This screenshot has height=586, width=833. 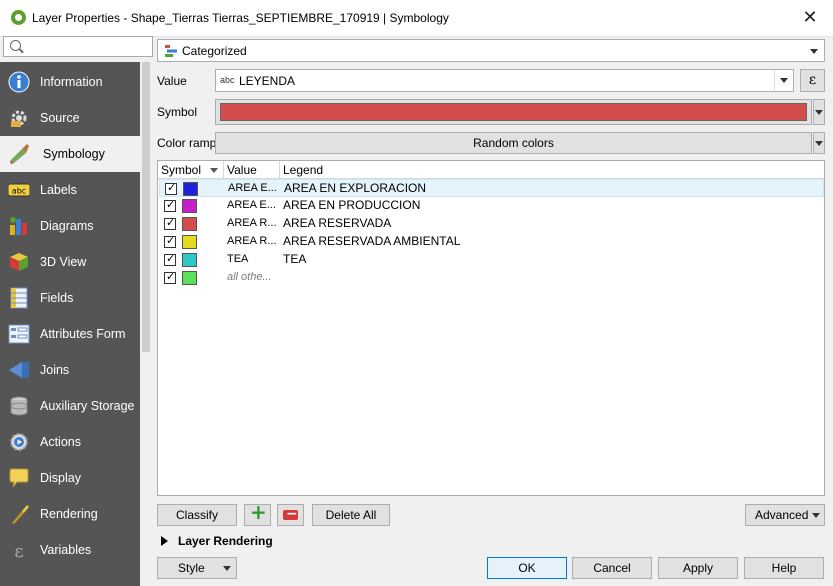 I want to click on renderer-type-label: Categorized, so click(x=214, y=51).